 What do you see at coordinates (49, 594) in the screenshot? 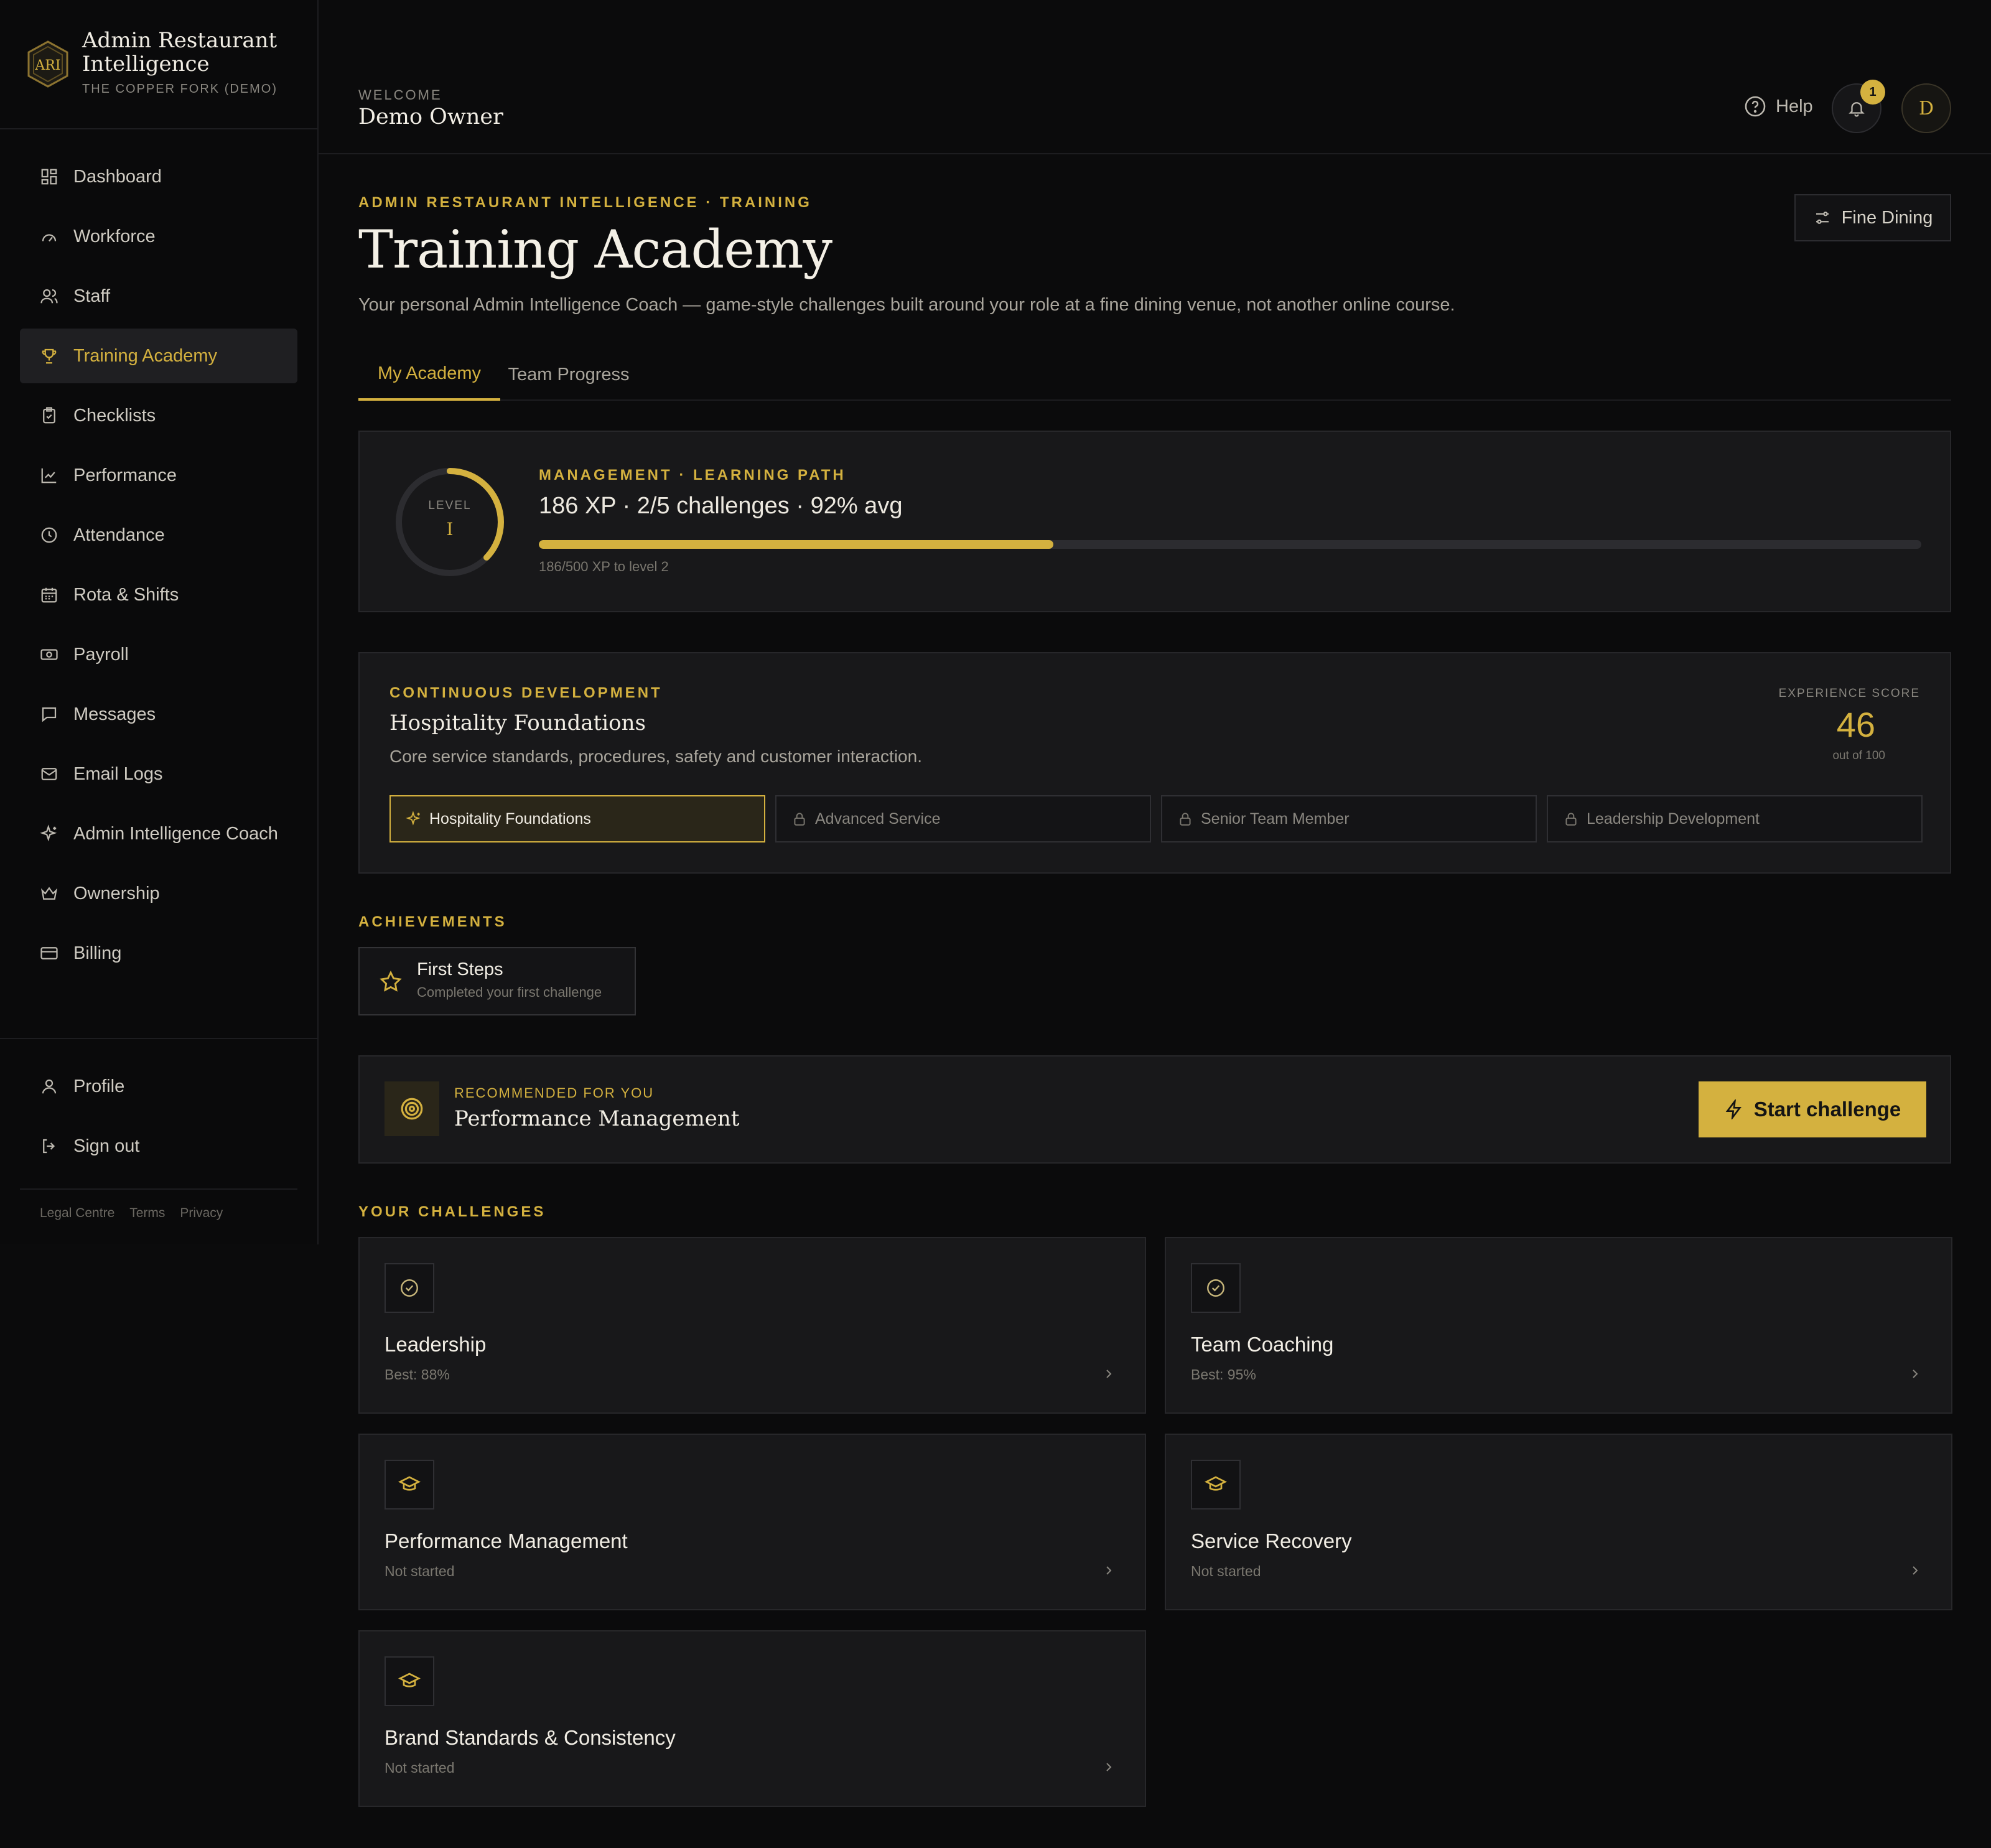
I see `calendar-icon` at bounding box center [49, 594].